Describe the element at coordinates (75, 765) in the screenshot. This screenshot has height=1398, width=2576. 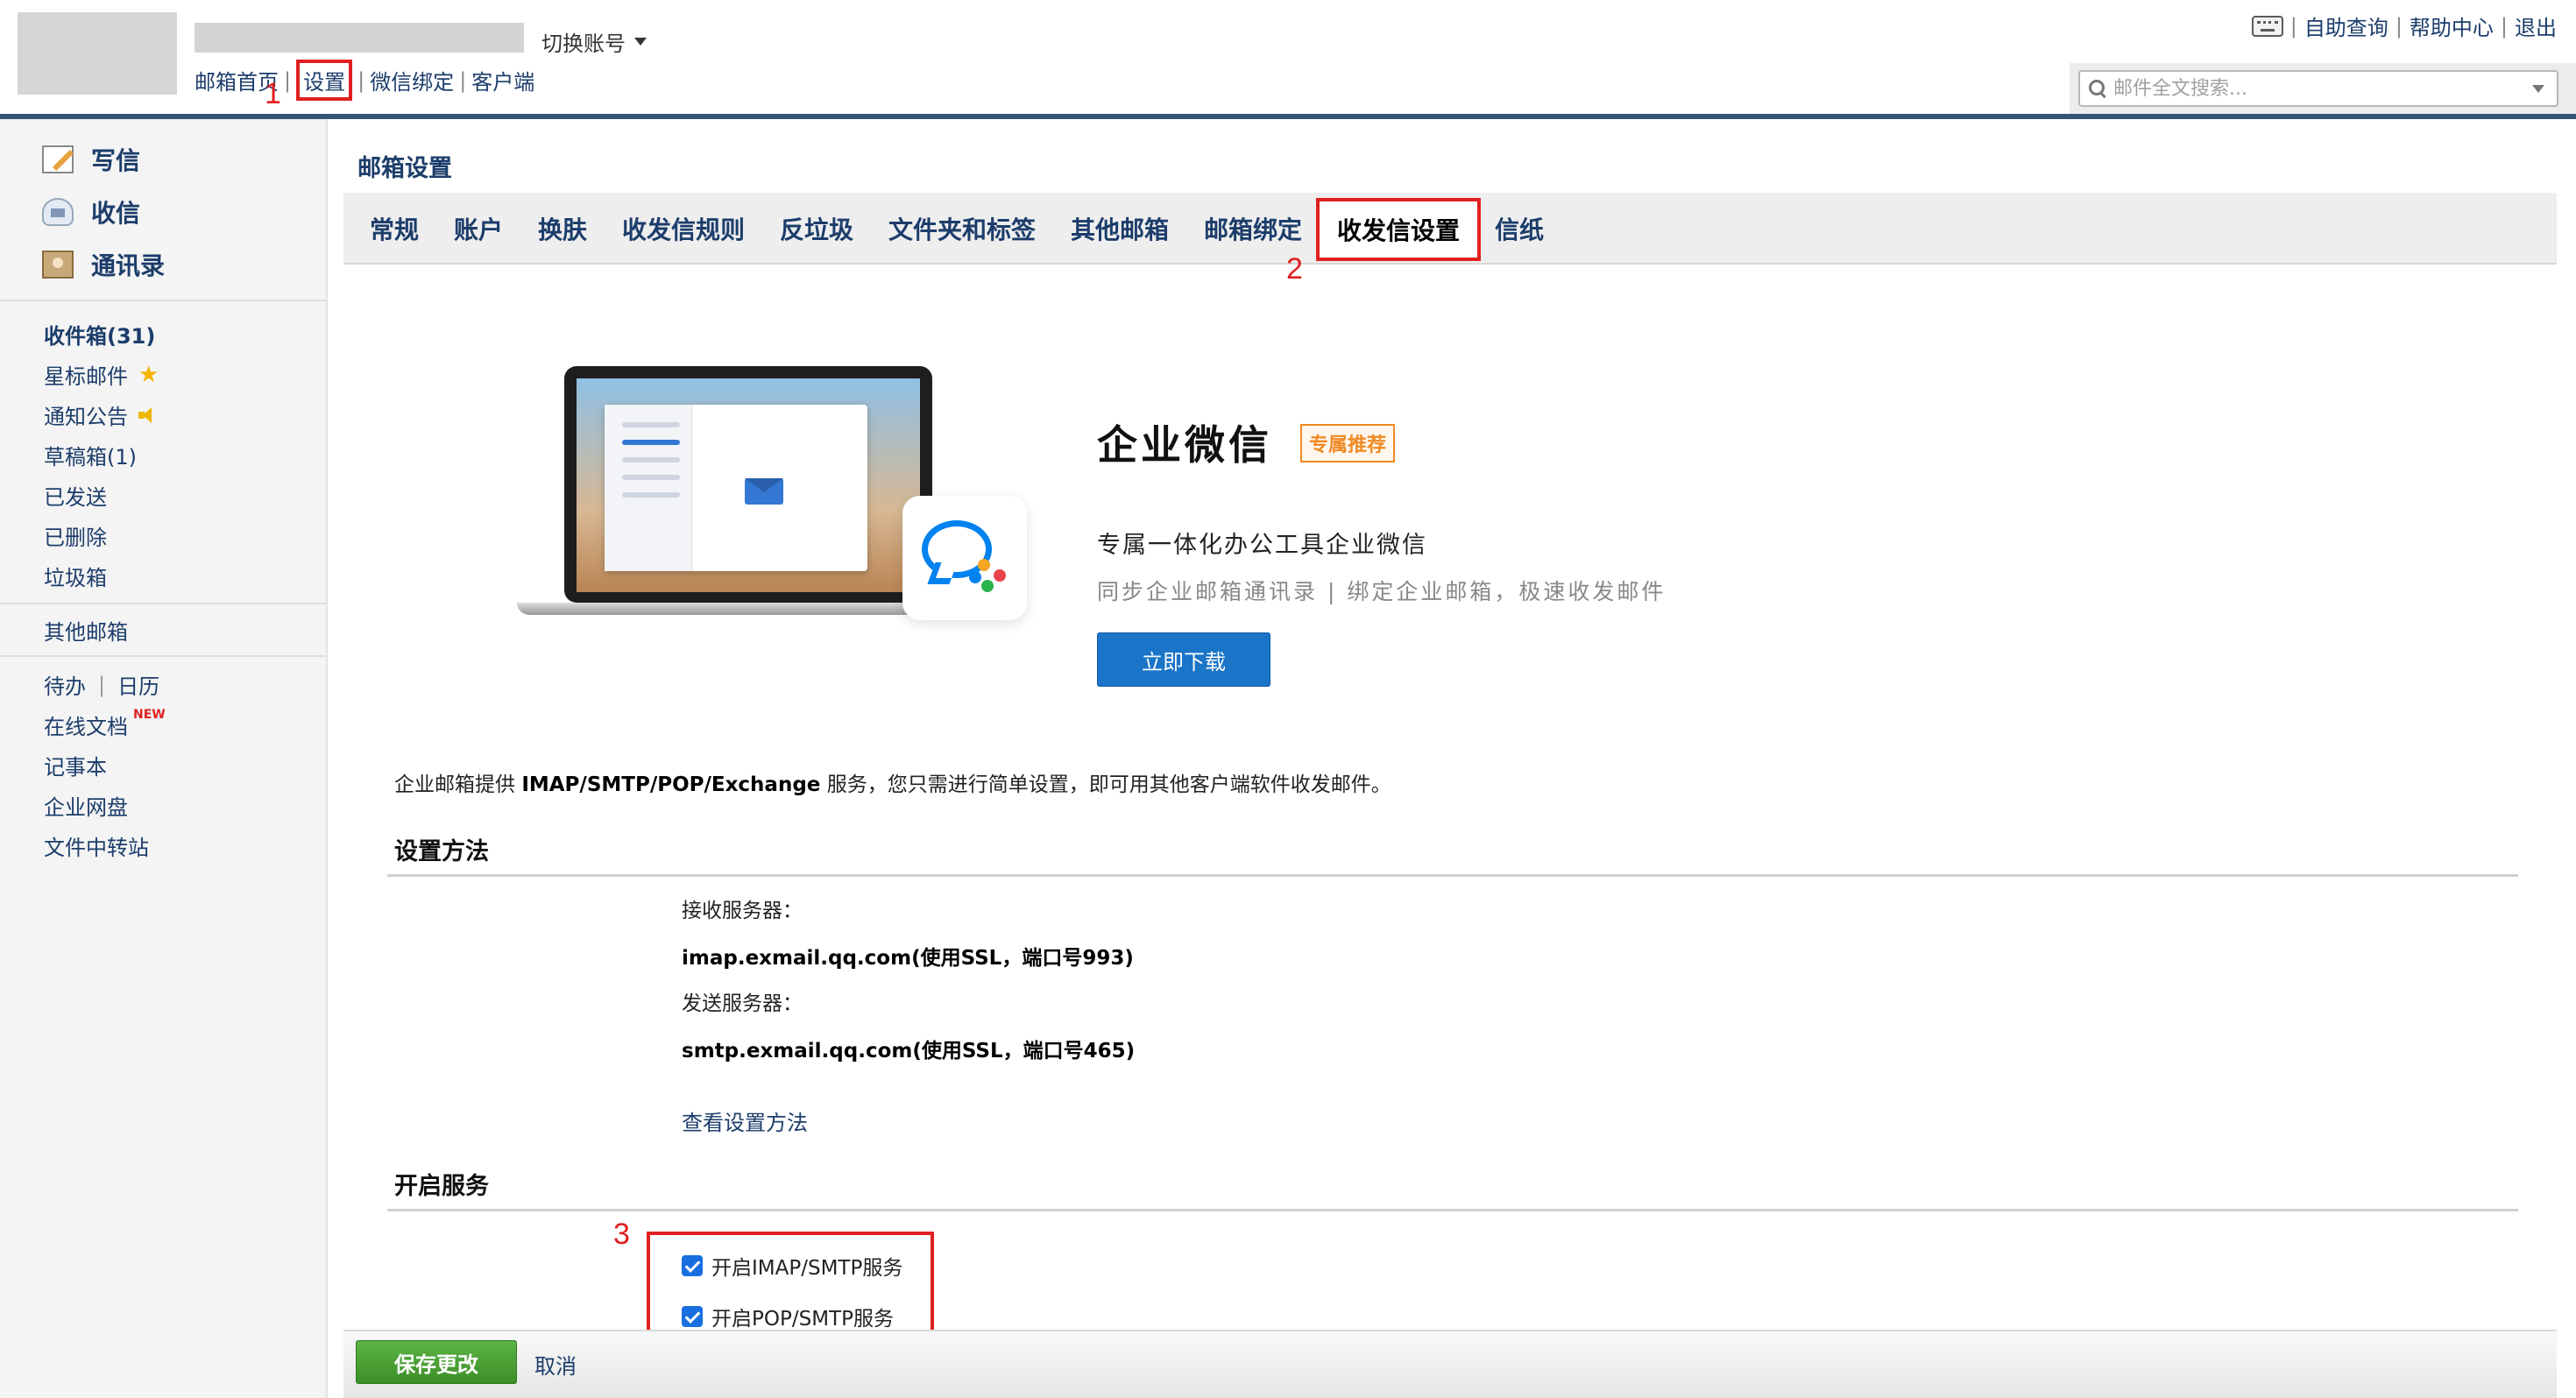
I see `sidebar-item-notebook: 记事本` at that location.